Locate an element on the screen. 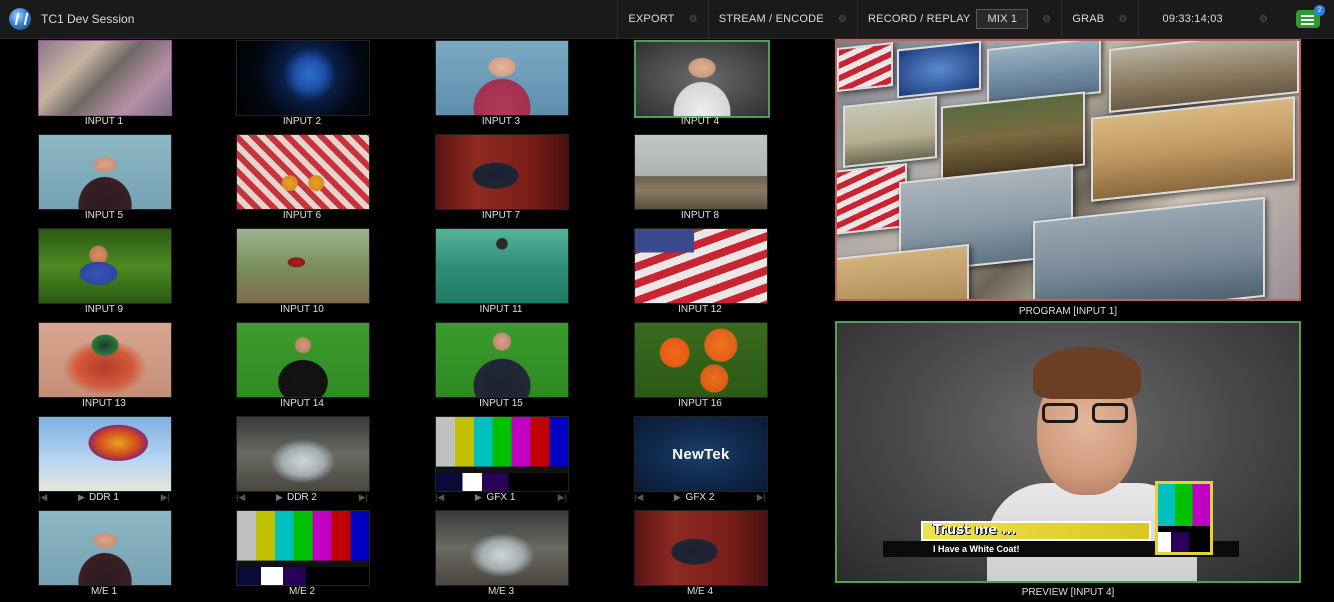 The image size is (1334, 602). me-2-cell: M/E 2 is located at coordinates (297, 555).